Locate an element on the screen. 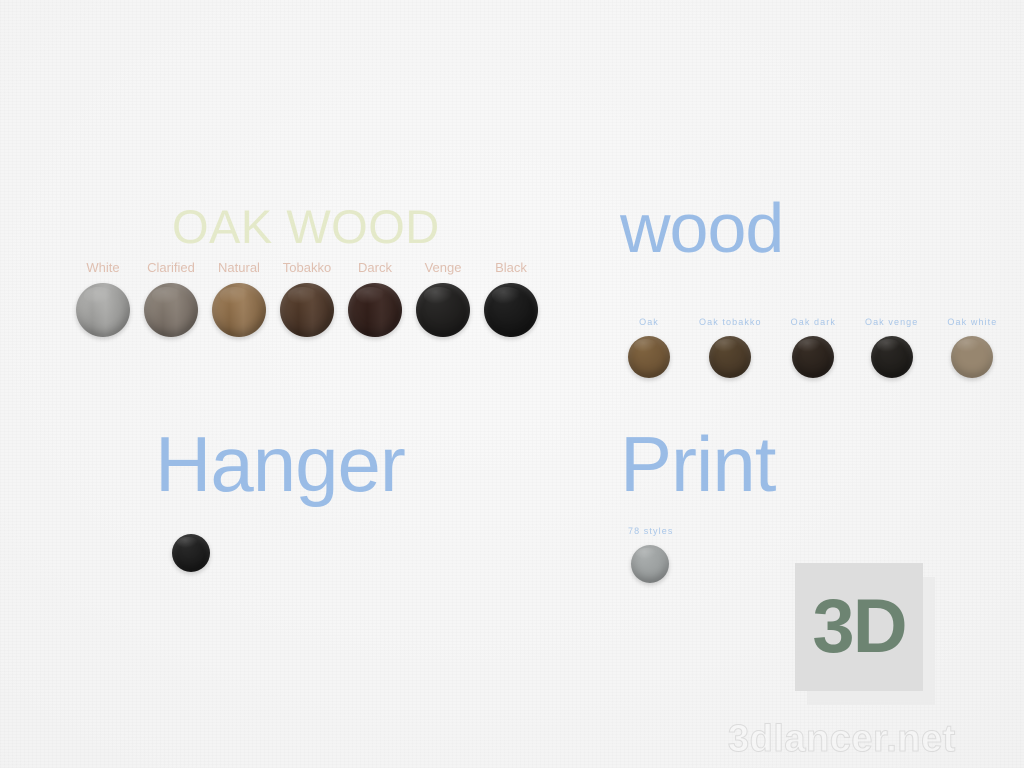  hanger-heading: Hanger is located at coordinates (280, 464).